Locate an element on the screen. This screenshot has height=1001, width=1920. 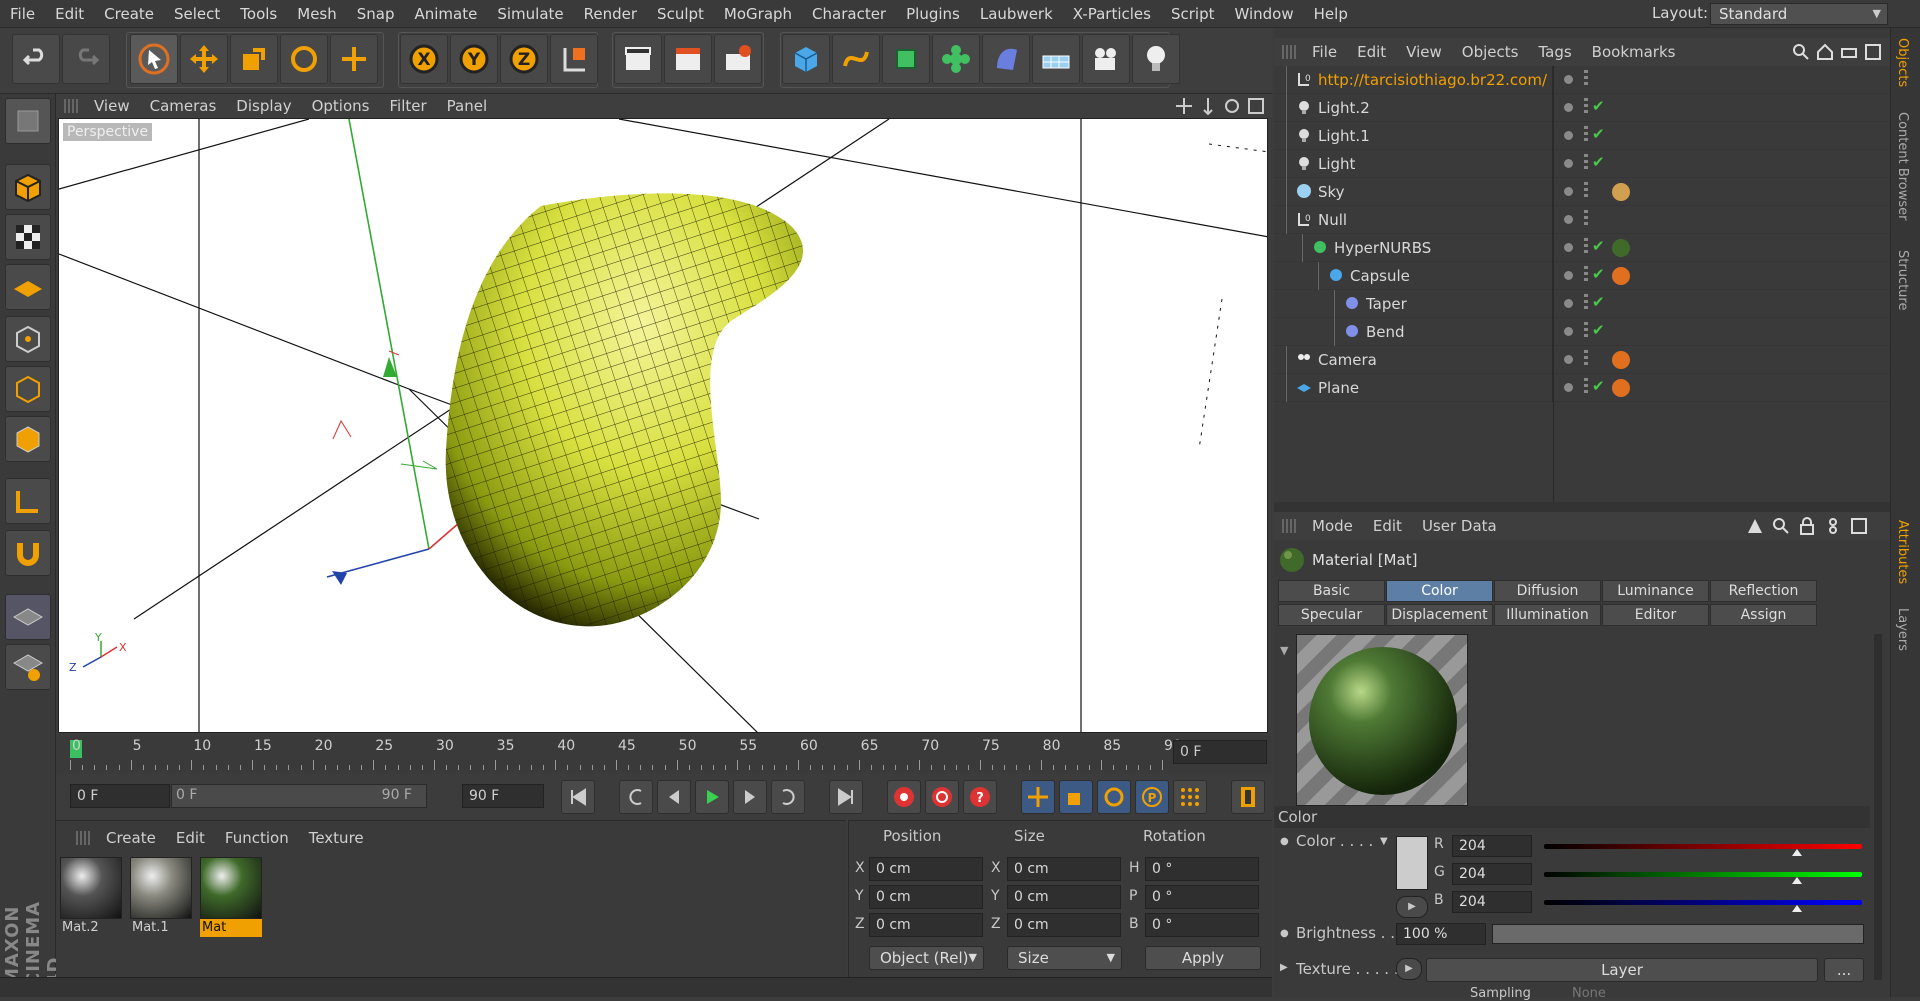
live-select-button is located at coordinates (354, 59).